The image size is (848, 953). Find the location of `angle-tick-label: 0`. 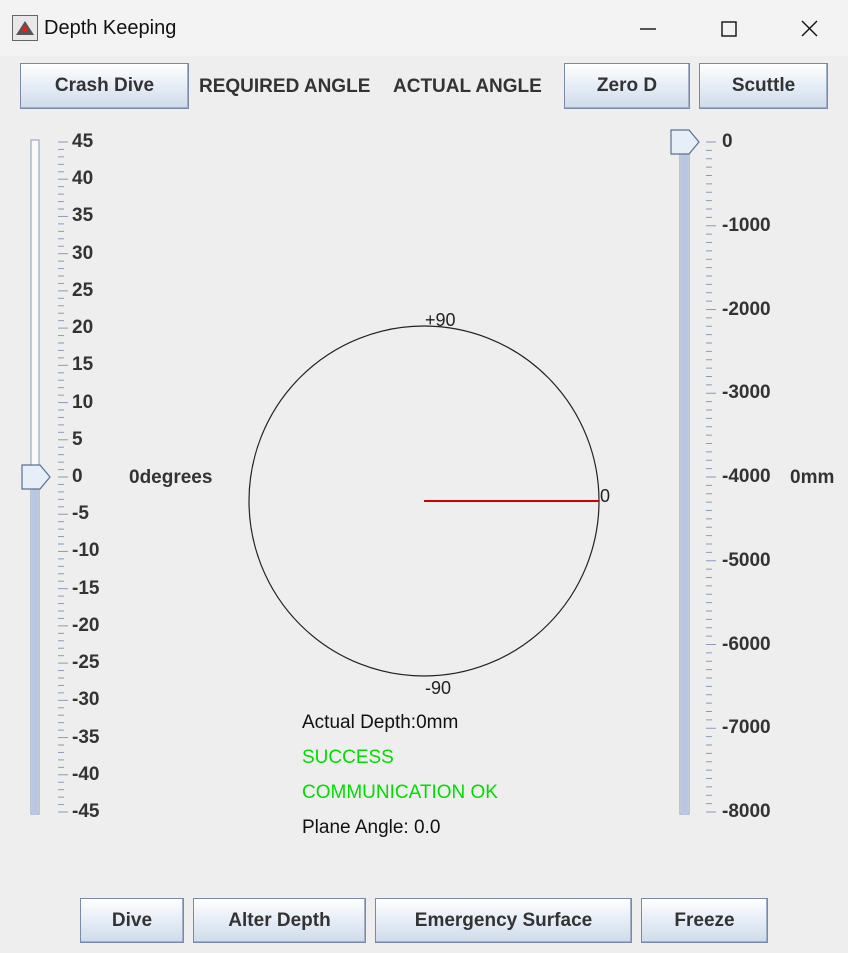

angle-tick-label: 0 is located at coordinates (77, 476).